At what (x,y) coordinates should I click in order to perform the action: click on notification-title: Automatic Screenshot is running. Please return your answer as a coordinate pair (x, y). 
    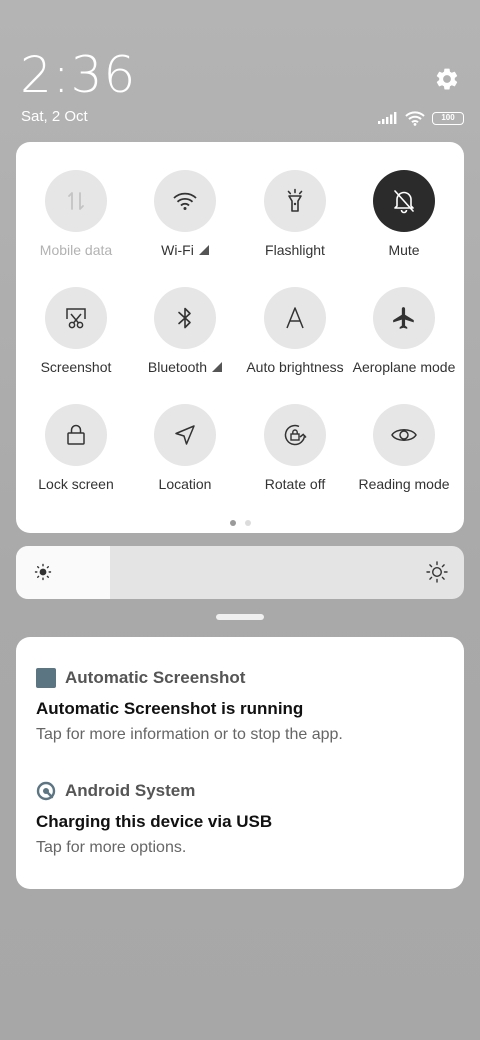
    Looking at the image, I should click on (170, 708).